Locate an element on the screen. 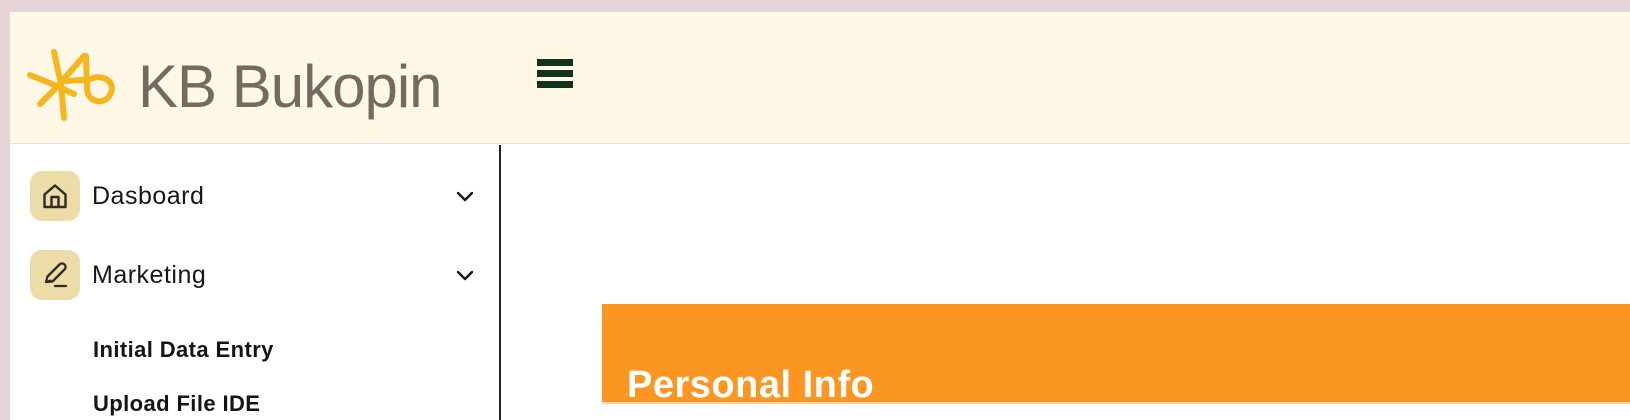 This screenshot has height=420, width=1630. sidebar-item-marketing: Marketing is located at coordinates (254, 275).